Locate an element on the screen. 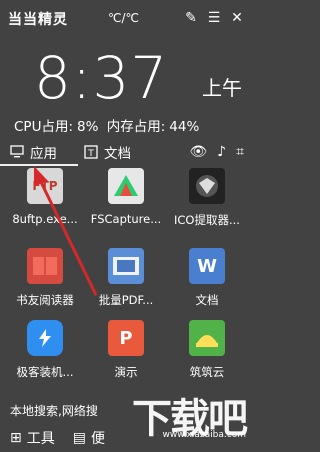  app-item-book-reader: 书友阅读器 is located at coordinates (45, 278).